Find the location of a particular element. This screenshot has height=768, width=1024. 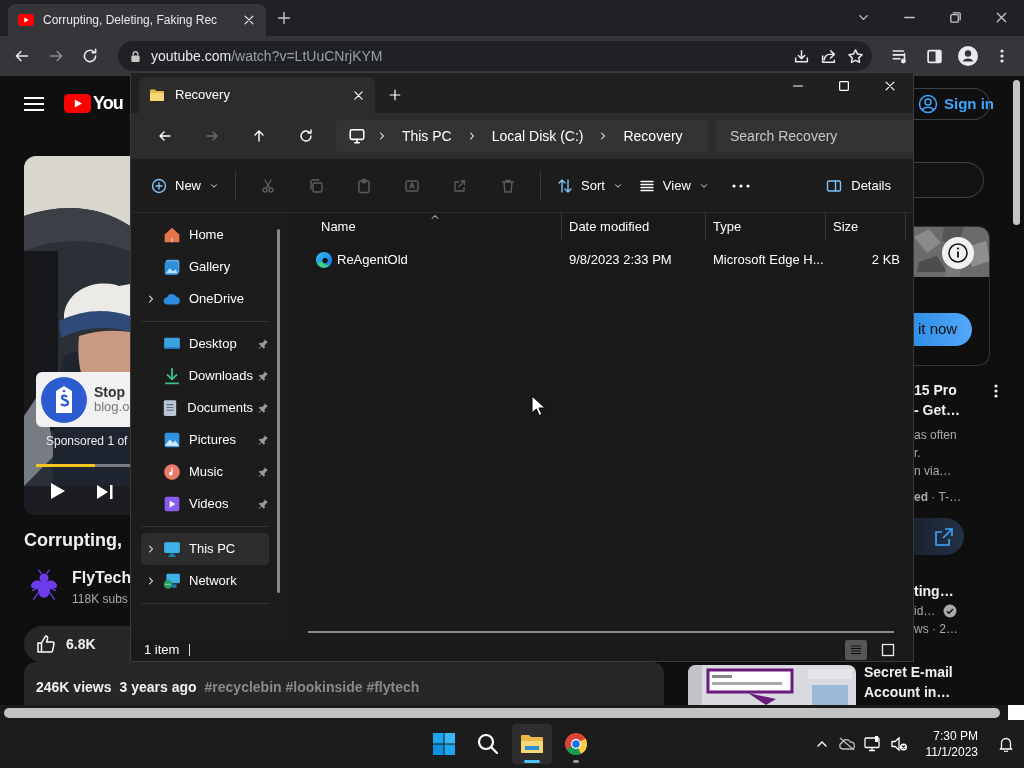

explorer-taskbar-icon is located at coordinates (532, 744).